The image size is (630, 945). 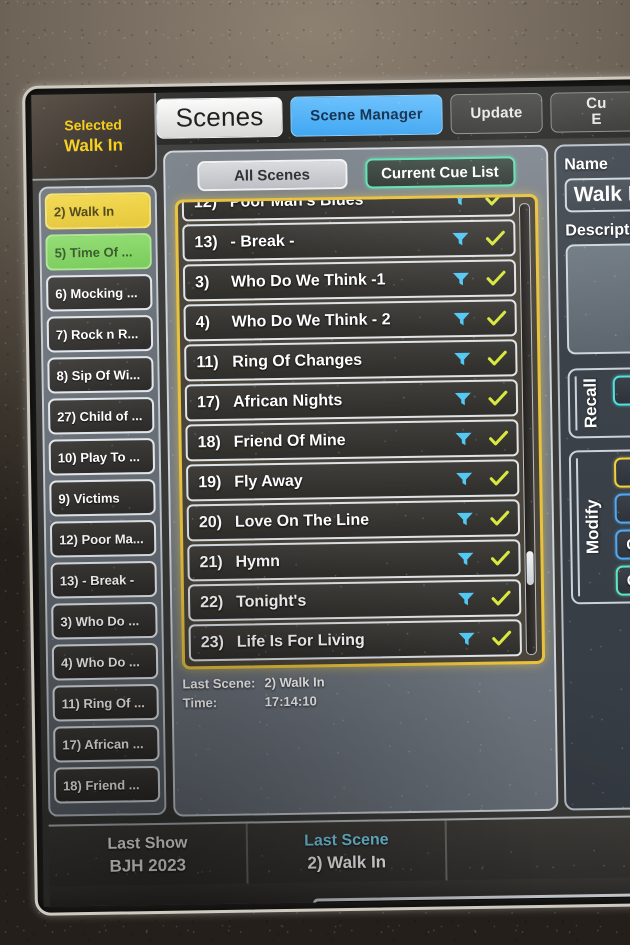 I want to click on all-scenes-button: All Scenes, so click(x=272, y=175).